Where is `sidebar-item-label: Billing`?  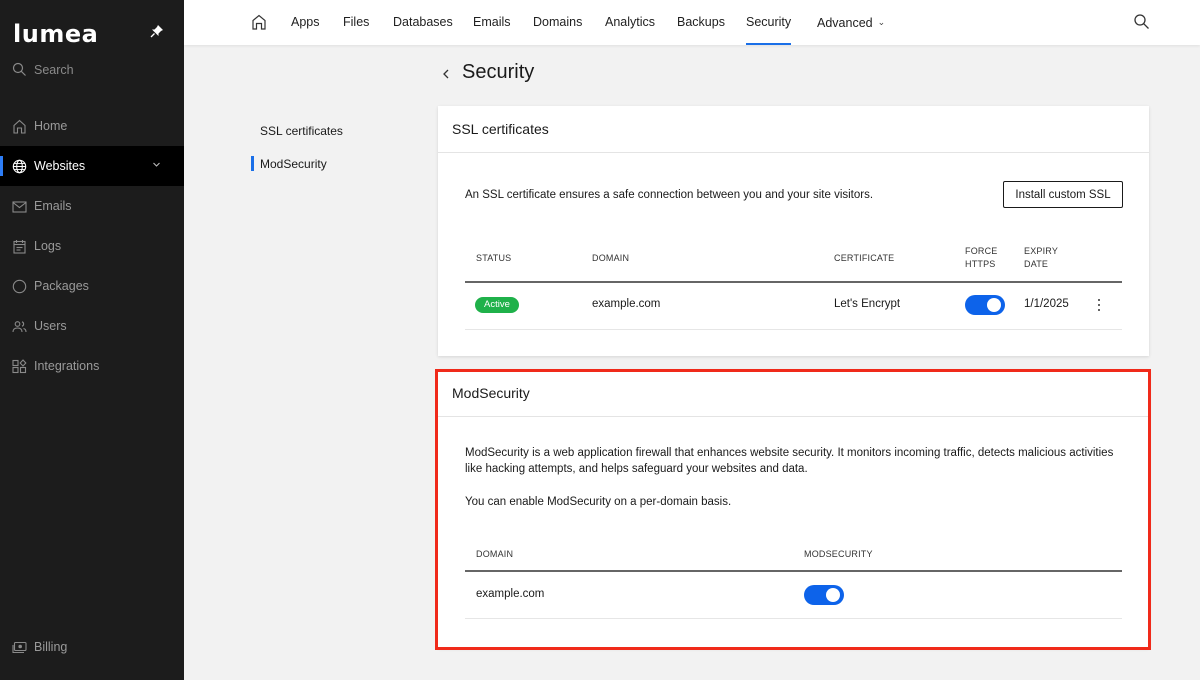
sidebar-item-label: Billing is located at coordinates (51, 647).